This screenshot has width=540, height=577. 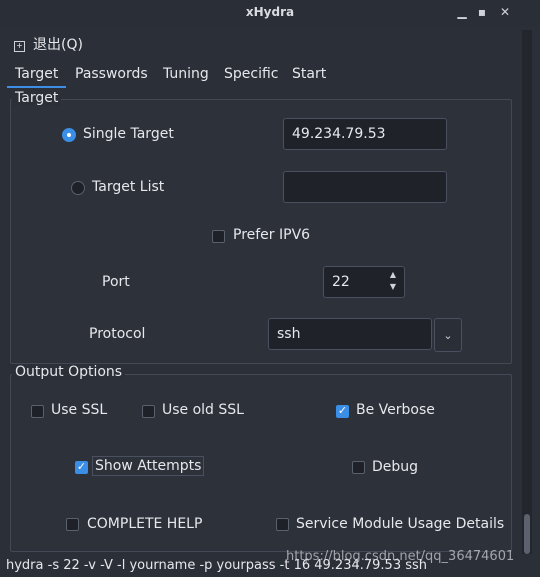 What do you see at coordinates (69, 372) in the screenshot?
I see `output-options-title: Output Options` at bounding box center [69, 372].